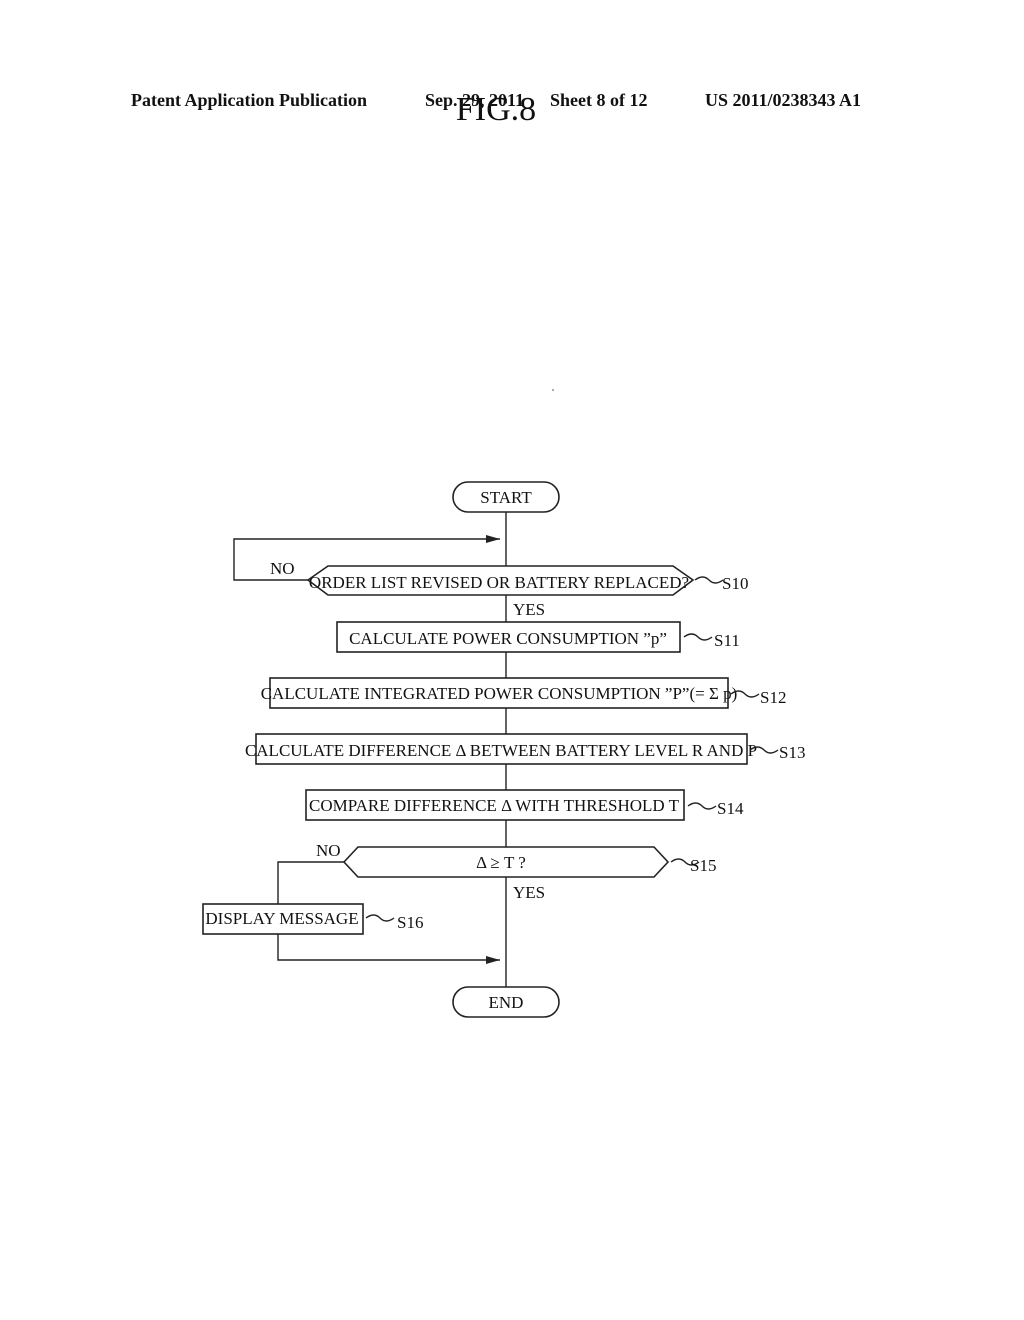 This screenshot has height=1320, width=1024. Describe the element at coordinates (529, 892) in the screenshot. I see `s15-yes-label: YES` at that location.